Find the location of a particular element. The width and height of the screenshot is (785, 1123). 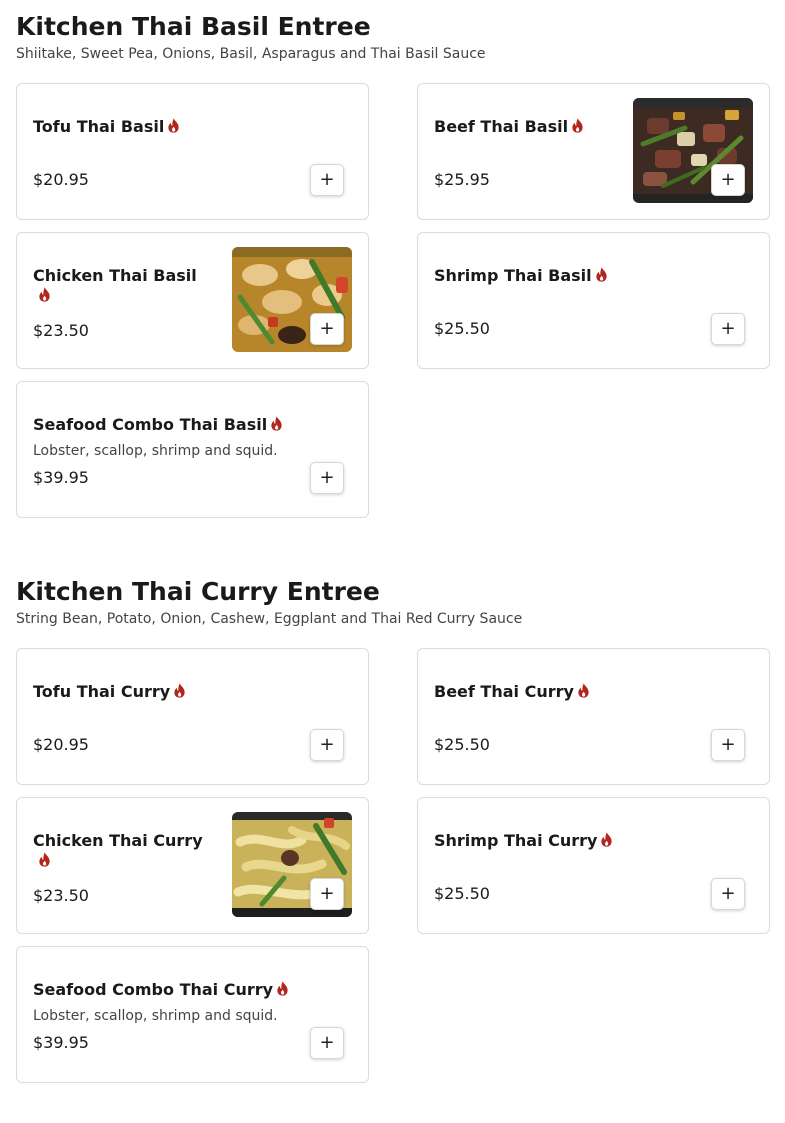

section-title: Kitchen Thai Curry Entree is located at coordinates (198, 591).